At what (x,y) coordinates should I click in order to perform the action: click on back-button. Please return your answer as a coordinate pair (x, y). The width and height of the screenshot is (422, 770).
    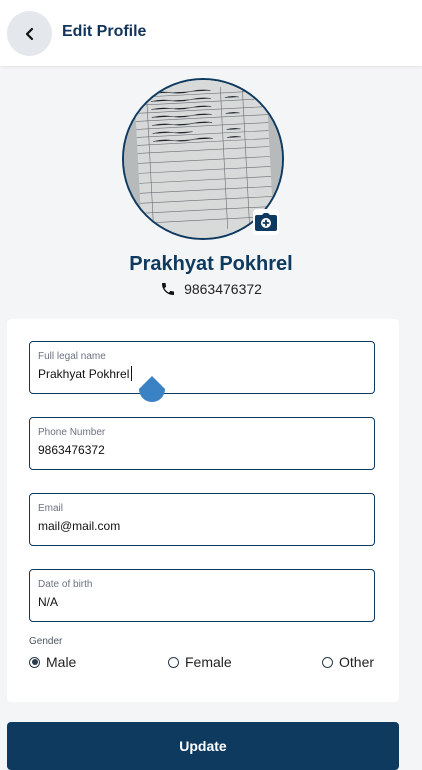
    Looking at the image, I should click on (29, 33).